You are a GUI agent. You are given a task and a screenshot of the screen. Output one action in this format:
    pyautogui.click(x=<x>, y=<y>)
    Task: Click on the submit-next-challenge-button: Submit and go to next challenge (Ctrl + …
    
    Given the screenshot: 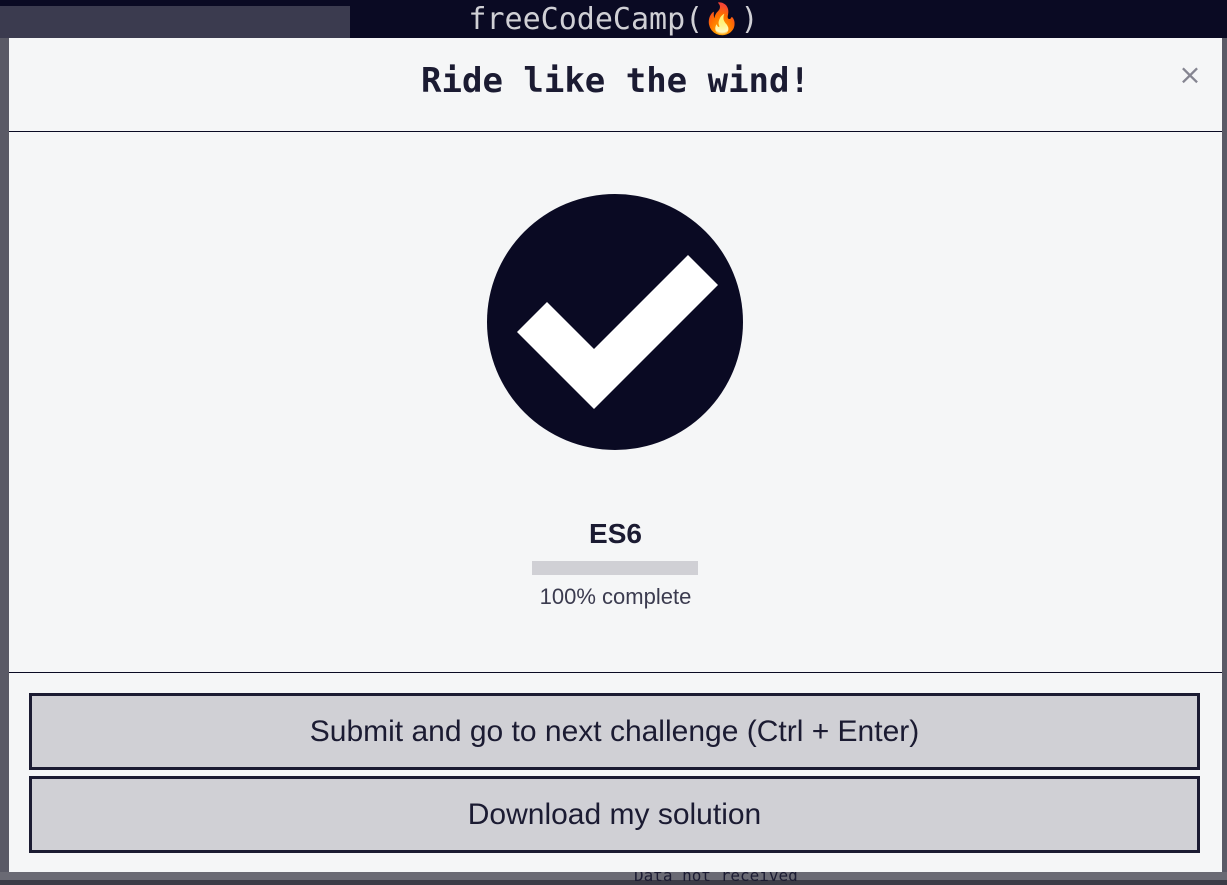 What is the action you would take?
    pyautogui.click(x=614, y=731)
    